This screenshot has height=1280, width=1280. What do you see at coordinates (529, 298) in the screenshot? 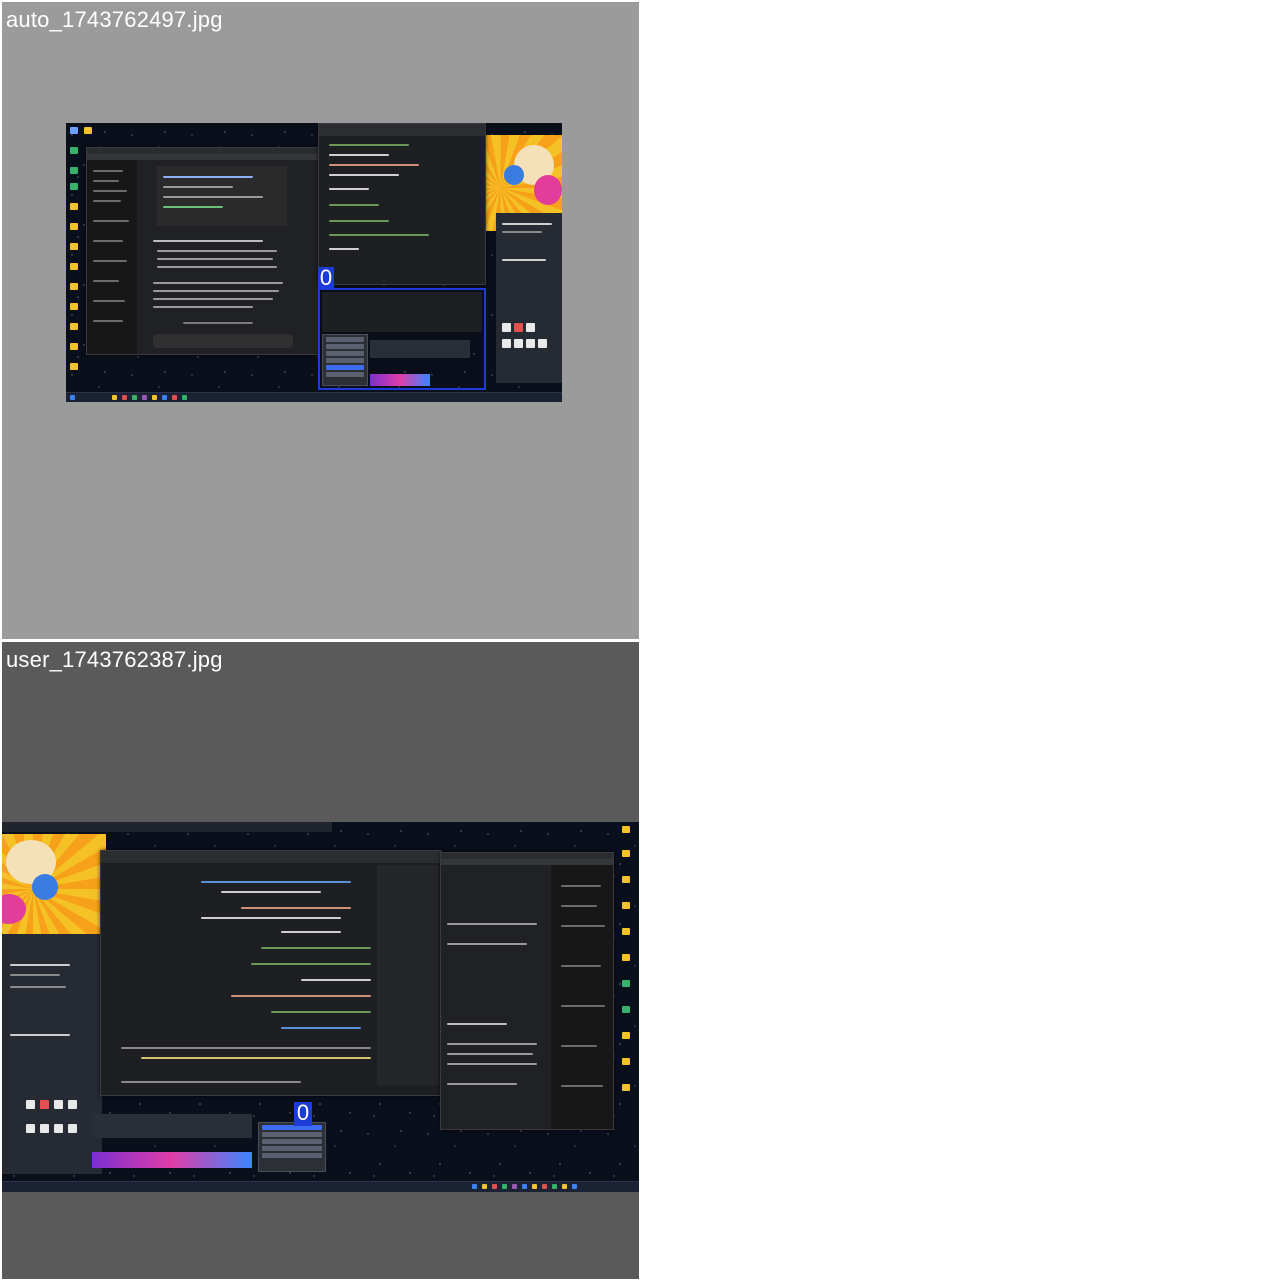
I see `right-side-panel` at bounding box center [529, 298].